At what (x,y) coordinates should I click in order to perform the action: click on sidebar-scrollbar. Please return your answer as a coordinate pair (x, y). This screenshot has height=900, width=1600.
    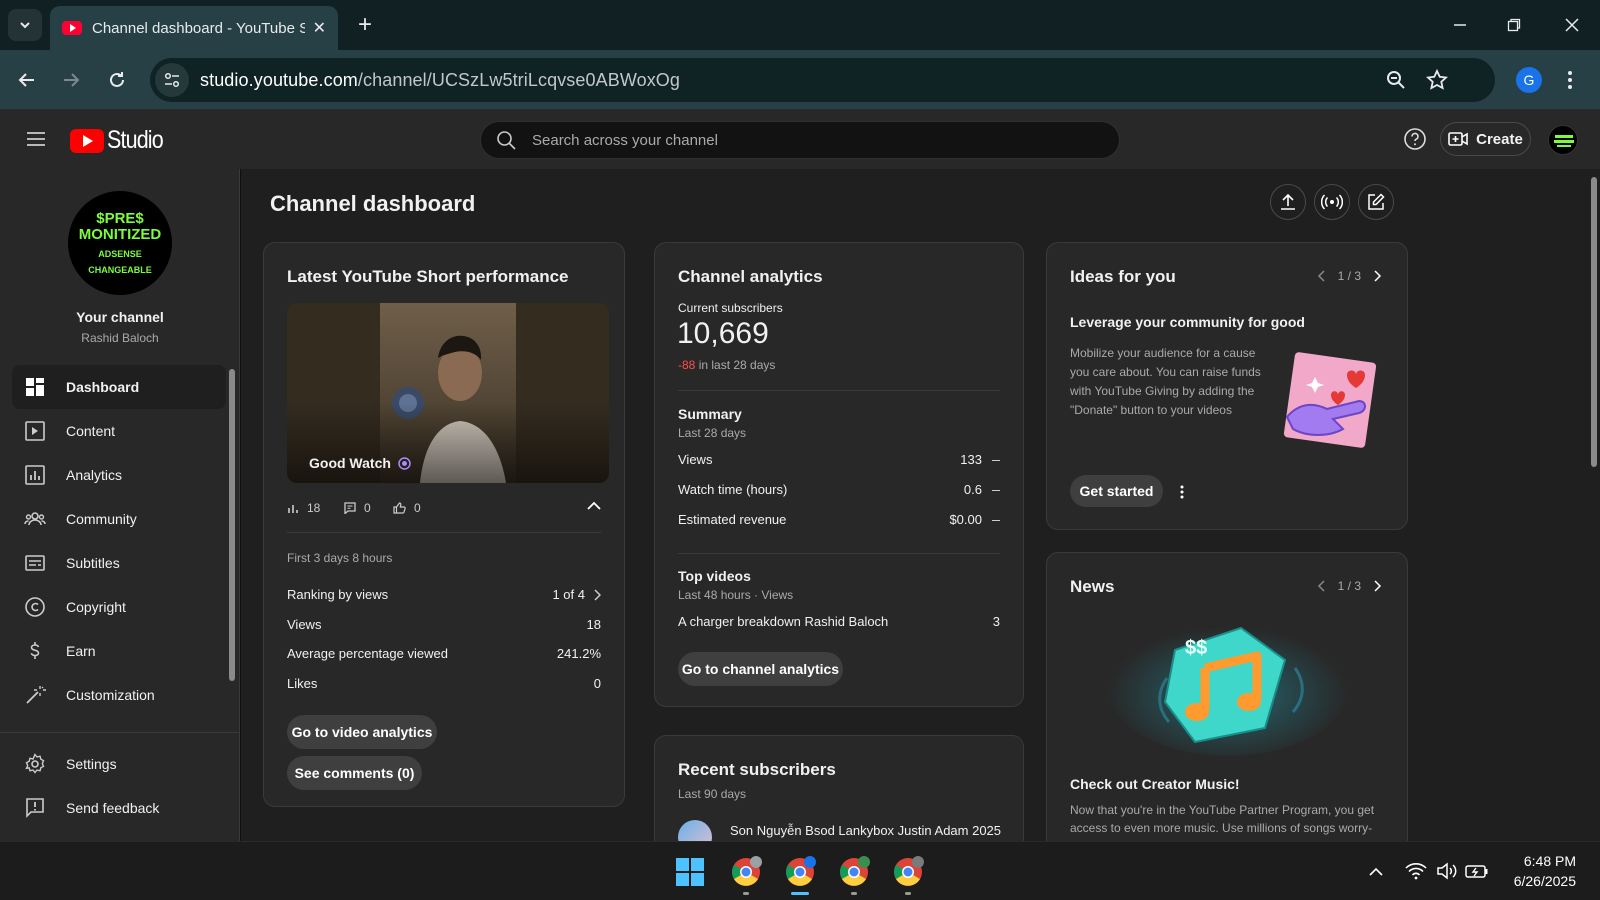
    Looking at the image, I should click on (232, 525).